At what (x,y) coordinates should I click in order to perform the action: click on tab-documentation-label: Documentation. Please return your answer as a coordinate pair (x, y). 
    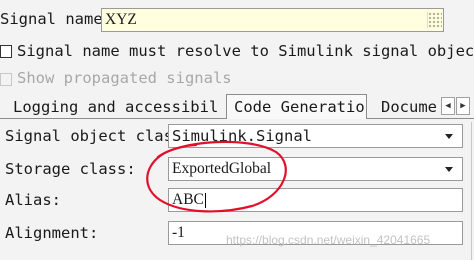
    Looking at the image, I should click on (409, 106).